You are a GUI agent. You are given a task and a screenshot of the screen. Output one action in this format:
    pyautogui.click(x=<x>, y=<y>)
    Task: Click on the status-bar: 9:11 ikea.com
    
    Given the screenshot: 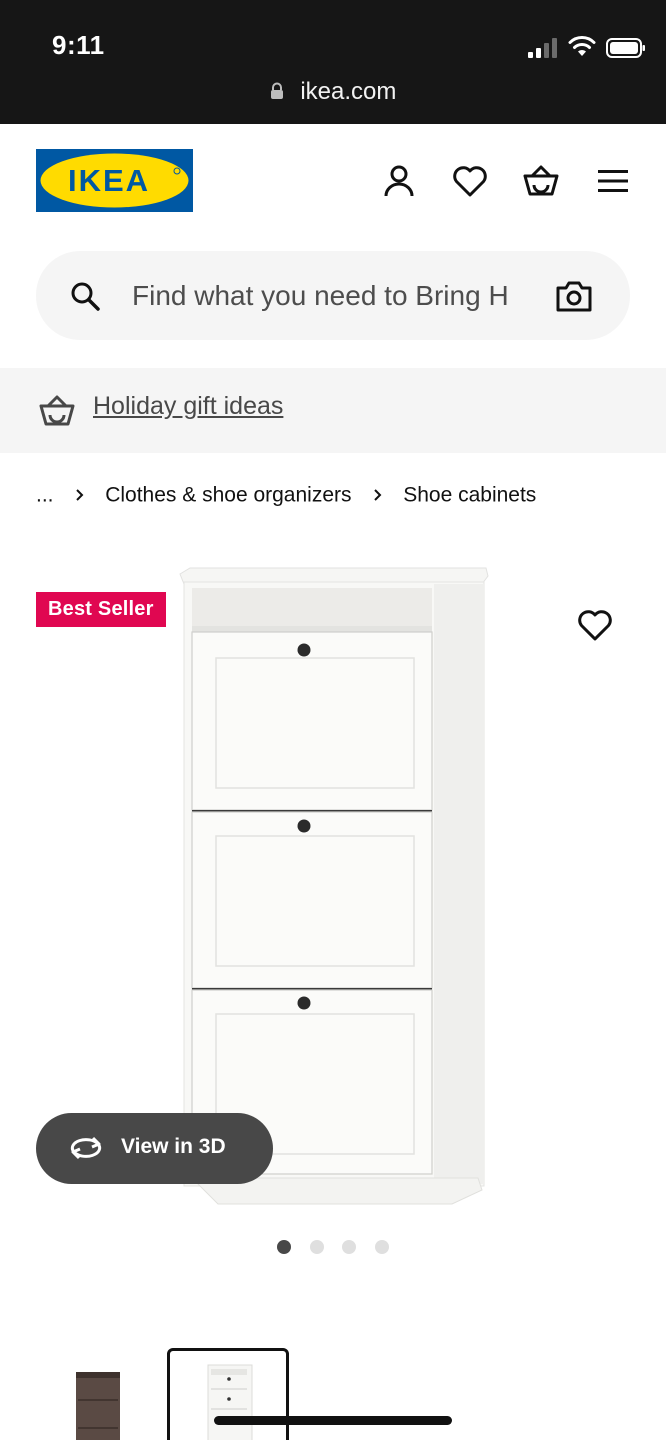 What is the action you would take?
    pyautogui.click(x=333, y=62)
    